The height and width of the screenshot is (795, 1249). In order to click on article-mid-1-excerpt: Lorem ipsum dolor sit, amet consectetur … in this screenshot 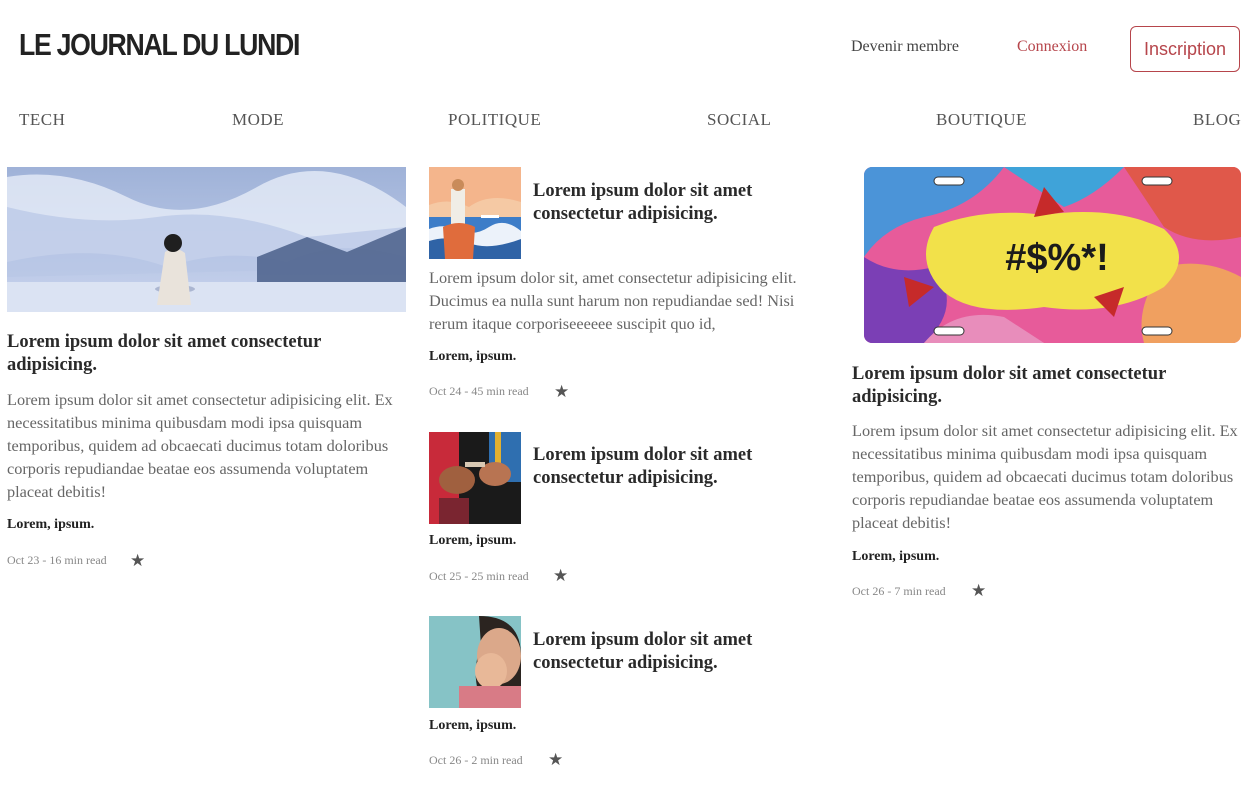, I will do `click(613, 300)`.